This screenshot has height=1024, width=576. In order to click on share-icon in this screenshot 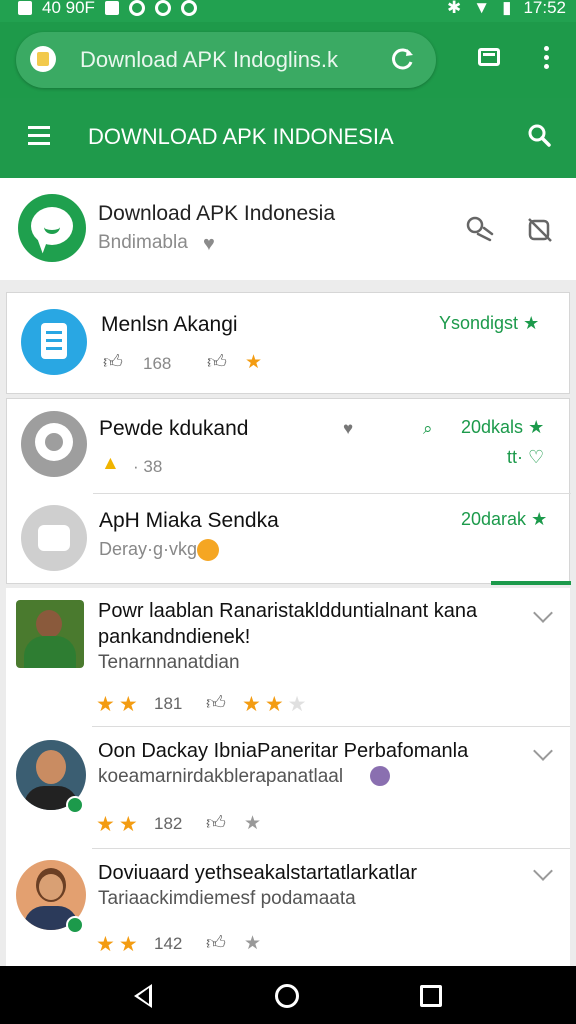, I will do `click(480, 229)`.